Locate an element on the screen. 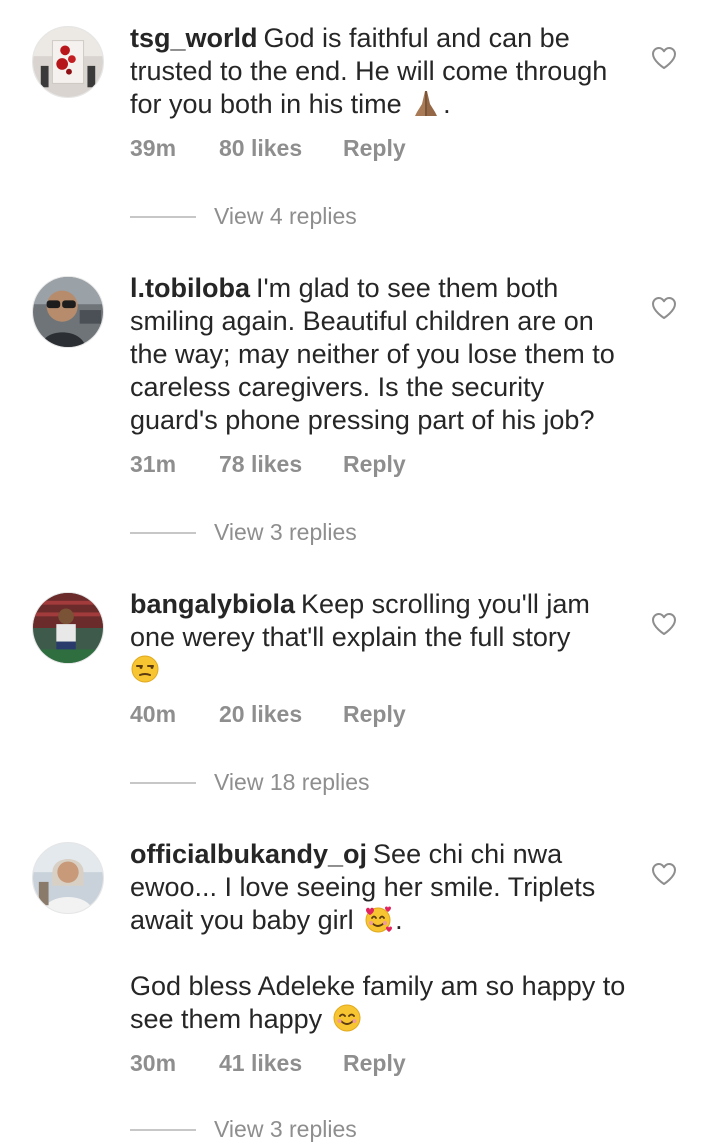 The width and height of the screenshot is (720, 1144). comment-username: l.tobiloba is located at coordinates (190, 288).